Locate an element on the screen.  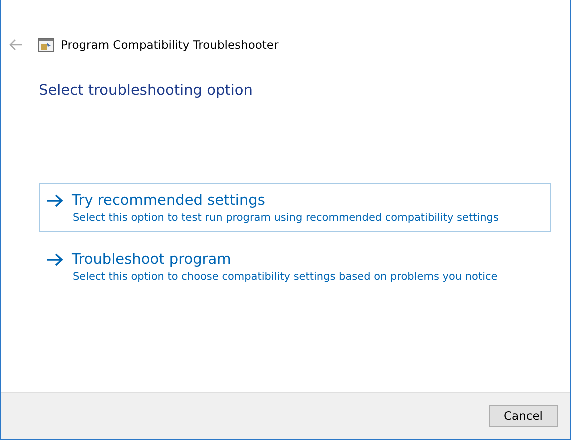
option-link: Troubleshoot program Select this option to choose compatibility settings based on problems you notice is located at coordinates (295, 266).